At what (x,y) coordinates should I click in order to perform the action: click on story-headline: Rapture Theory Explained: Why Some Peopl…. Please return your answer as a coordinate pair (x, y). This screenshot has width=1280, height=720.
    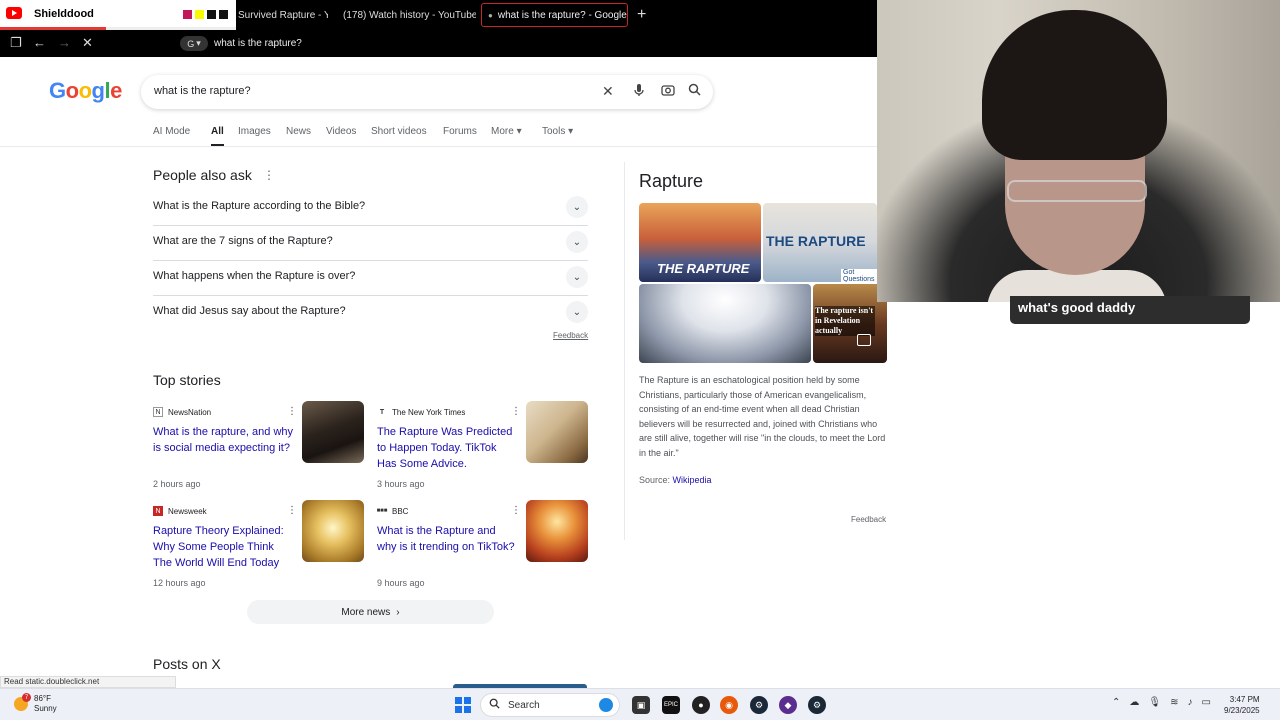
    Looking at the image, I should click on (223, 547).